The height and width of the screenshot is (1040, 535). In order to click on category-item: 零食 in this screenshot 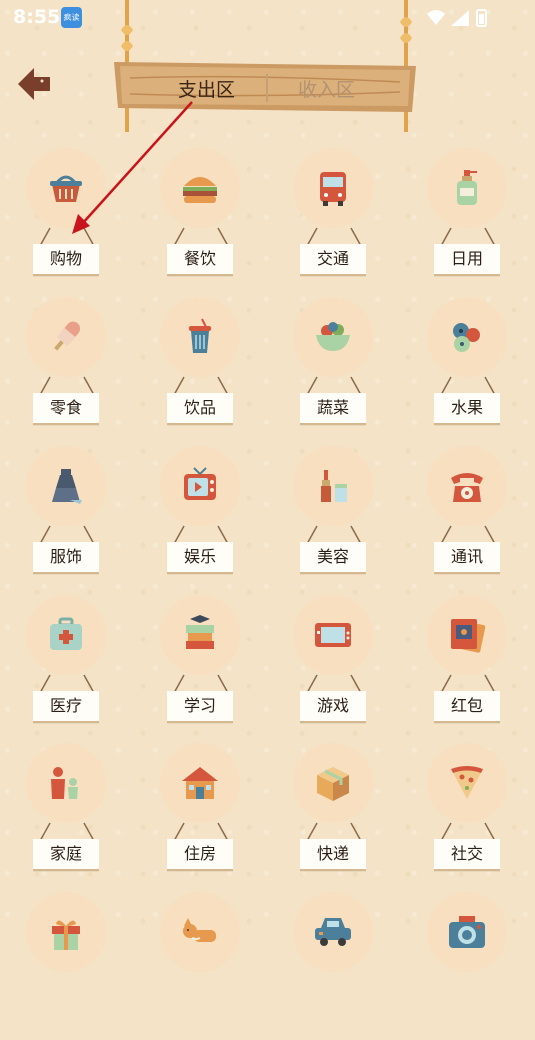, I will do `click(67, 371)`.